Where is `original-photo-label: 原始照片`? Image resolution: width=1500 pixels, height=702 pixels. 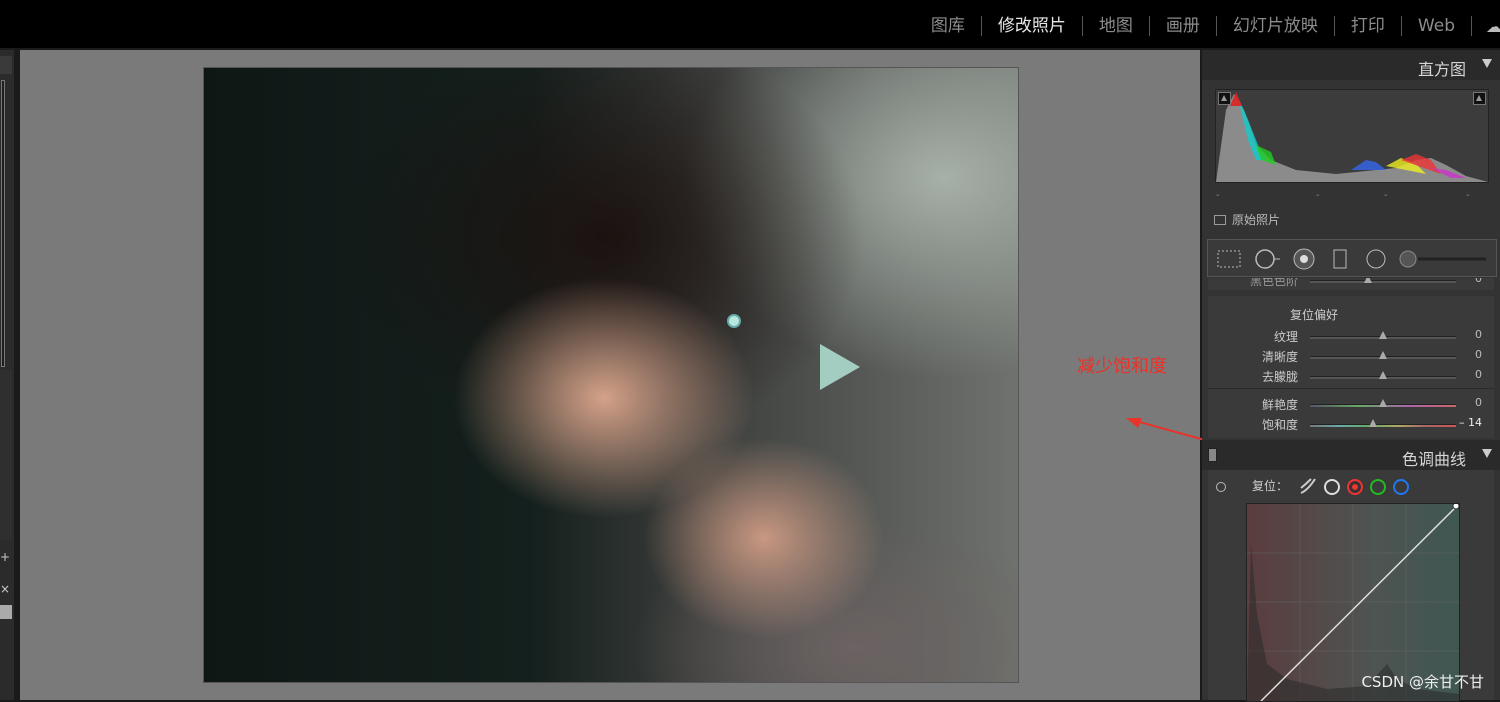 original-photo-label: 原始照片 is located at coordinates (1256, 220).